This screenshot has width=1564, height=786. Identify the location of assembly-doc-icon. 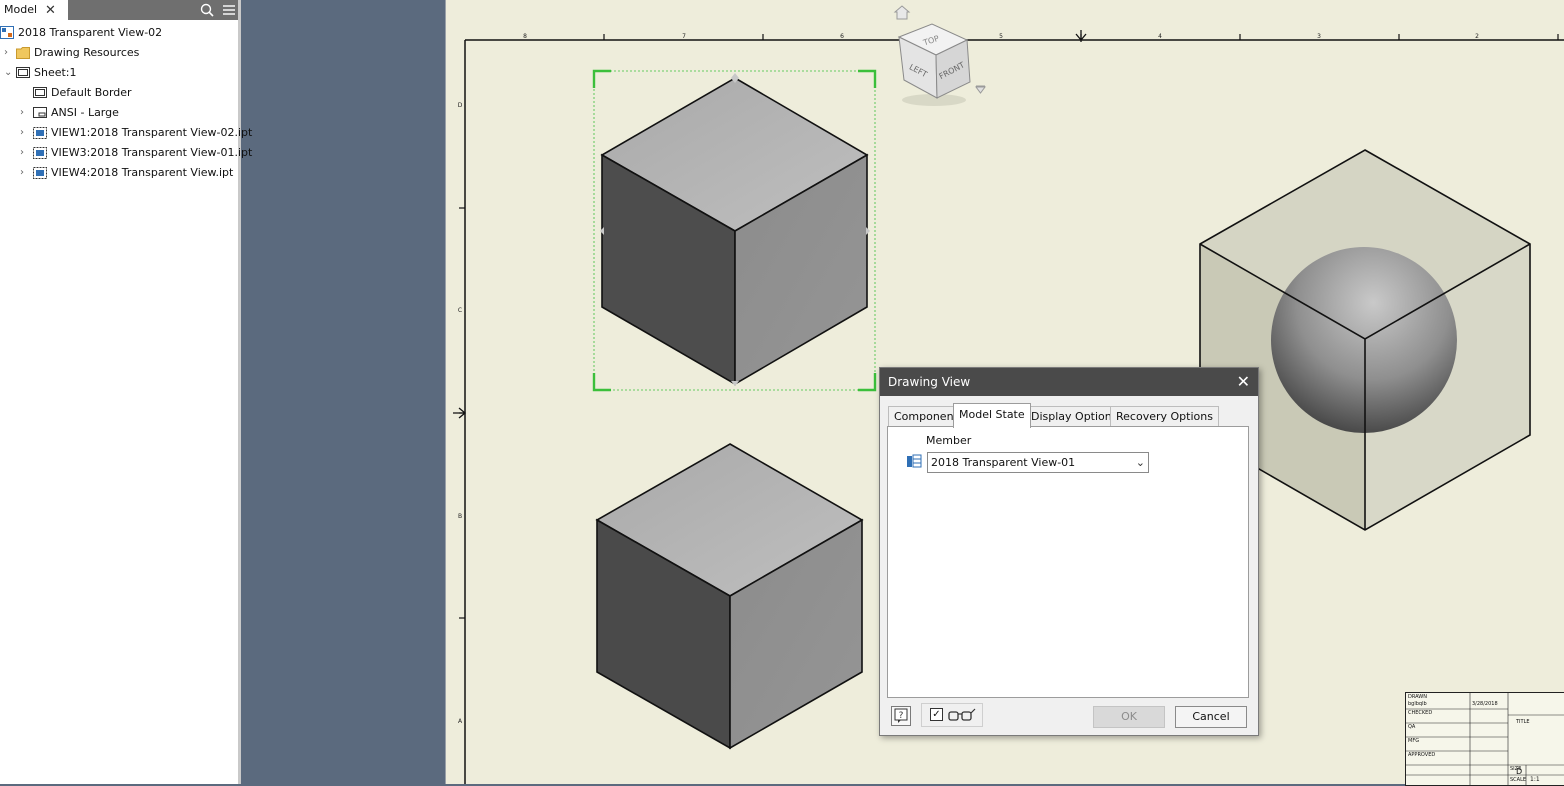
(7, 32).